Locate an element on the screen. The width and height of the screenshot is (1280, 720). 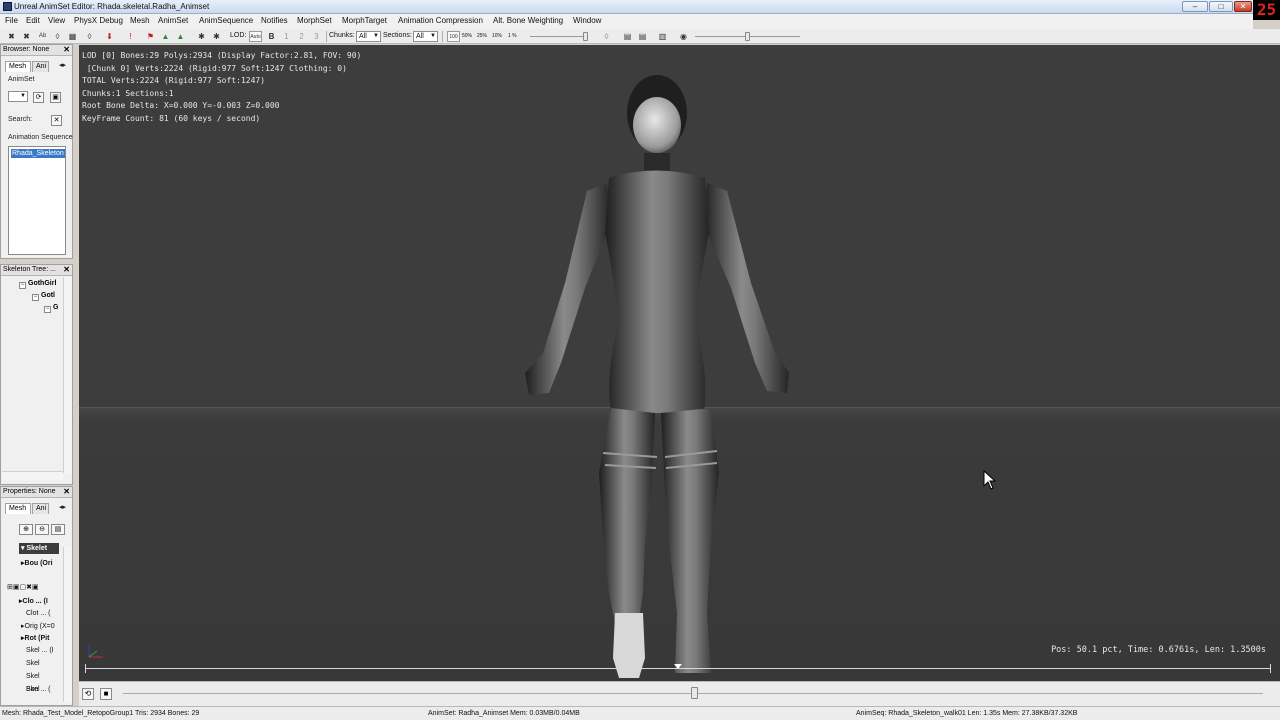
property-row: ▸Bou (Ori is located at coordinates (37, 563).